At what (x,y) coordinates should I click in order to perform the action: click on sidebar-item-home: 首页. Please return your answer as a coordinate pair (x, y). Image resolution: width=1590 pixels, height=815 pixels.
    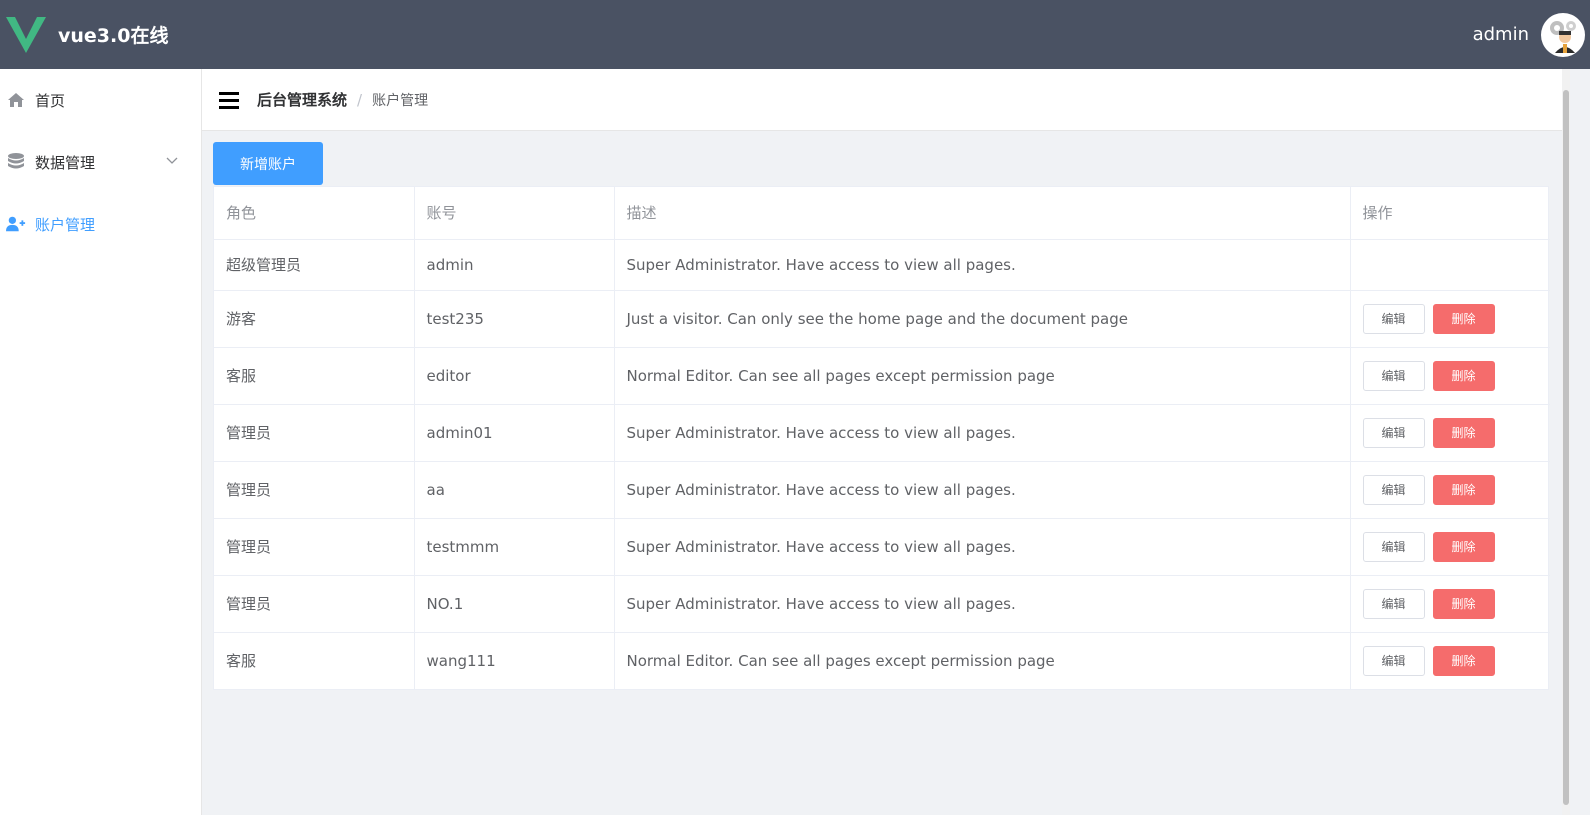
    Looking at the image, I should click on (100, 100).